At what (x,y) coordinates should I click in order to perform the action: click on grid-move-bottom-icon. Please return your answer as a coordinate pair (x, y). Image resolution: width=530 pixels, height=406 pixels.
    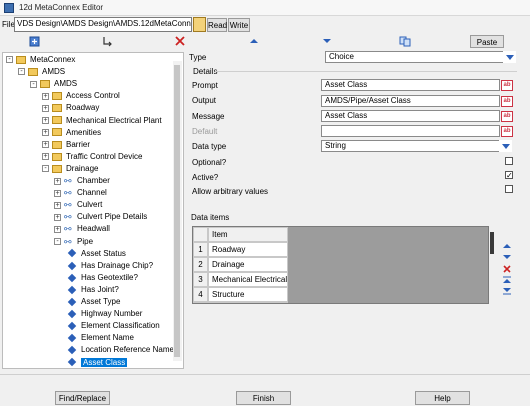
    Looking at the image, I should click on (507, 291).